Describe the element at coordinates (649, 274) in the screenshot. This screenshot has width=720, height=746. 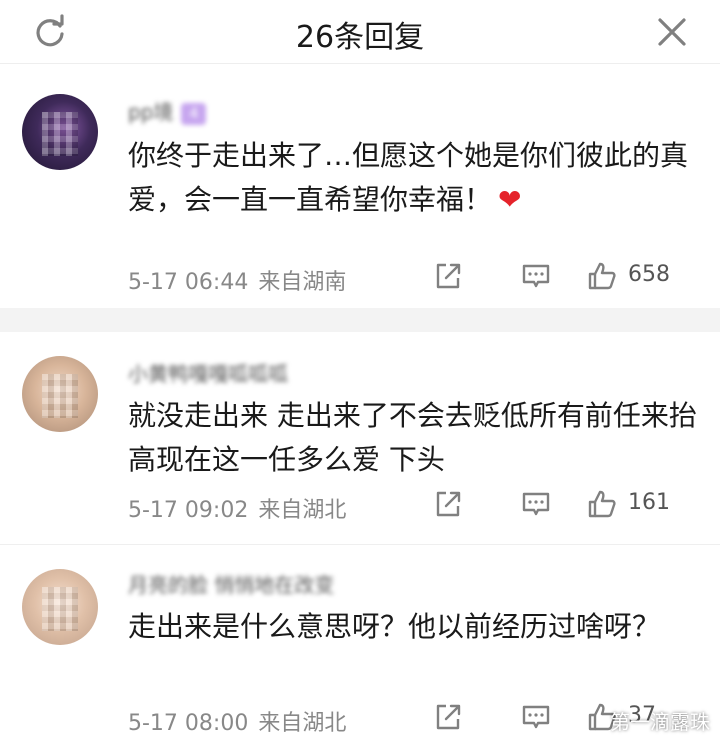
I see `like-count: 658` at that location.